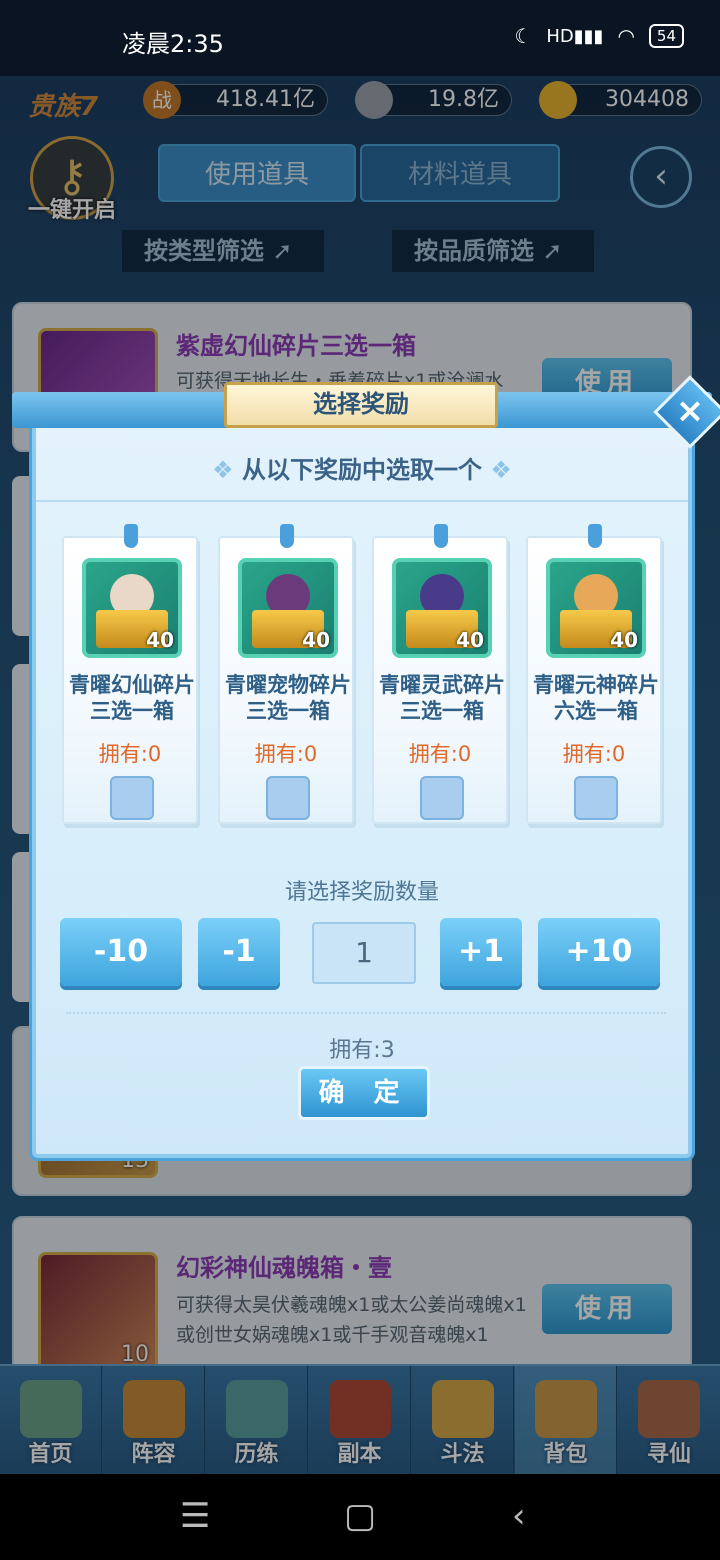  I want to click on android-nav-bar: ☰ ▢ ‹, so click(360, 1517).